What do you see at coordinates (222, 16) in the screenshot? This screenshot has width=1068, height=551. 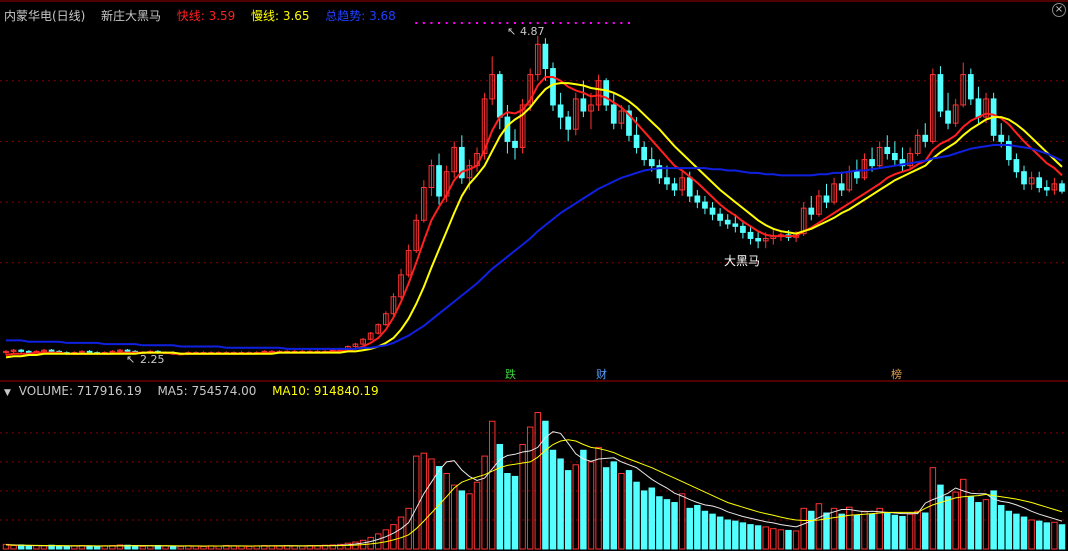 I see `fast-value: 3.59` at bounding box center [222, 16].